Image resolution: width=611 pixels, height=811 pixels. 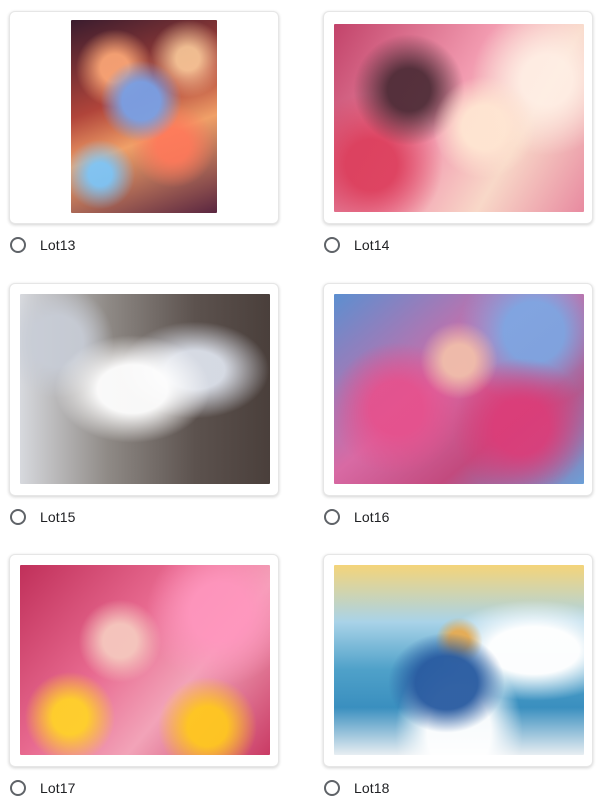 I want to click on lot-radio-choice: Lot16, so click(x=356, y=517).